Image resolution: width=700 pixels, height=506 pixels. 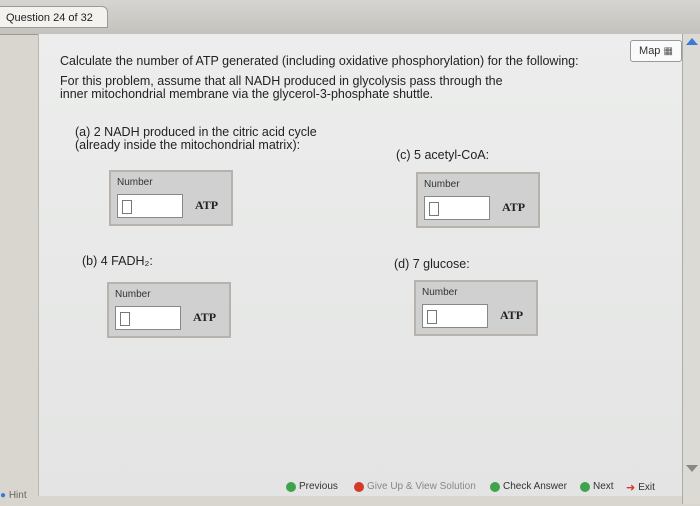 What do you see at coordinates (650, 51) in the screenshot?
I see `map-button-label: Map` at bounding box center [650, 51].